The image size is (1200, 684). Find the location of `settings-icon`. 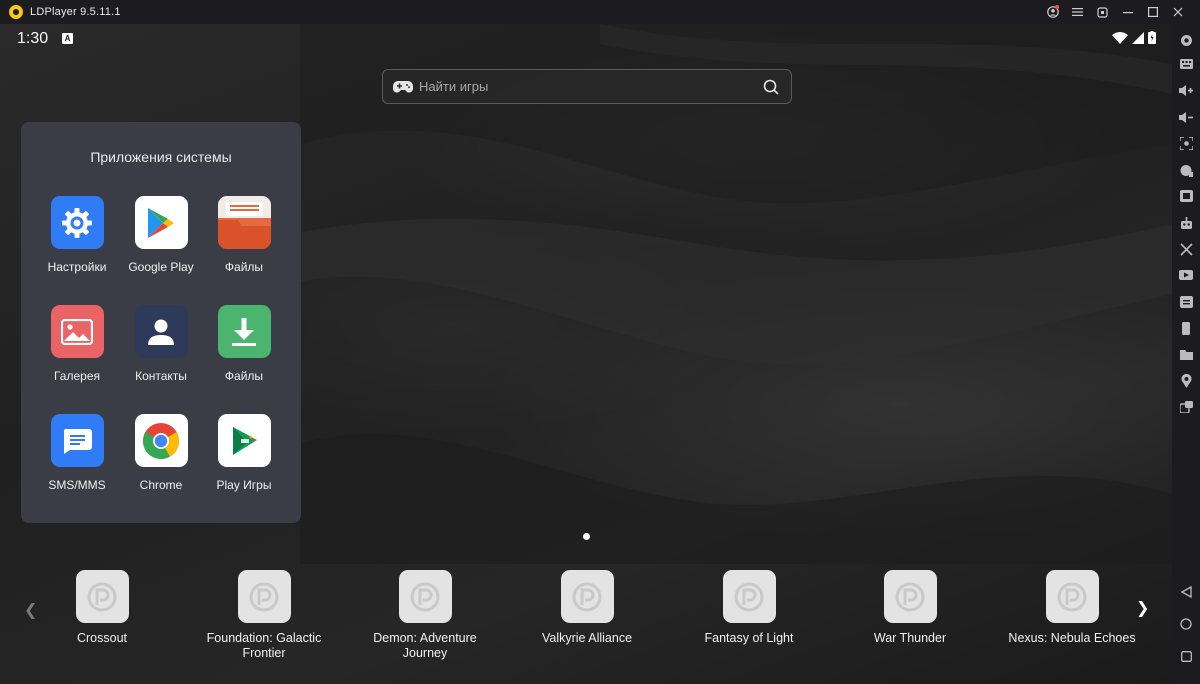

settings-icon is located at coordinates (77, 222).